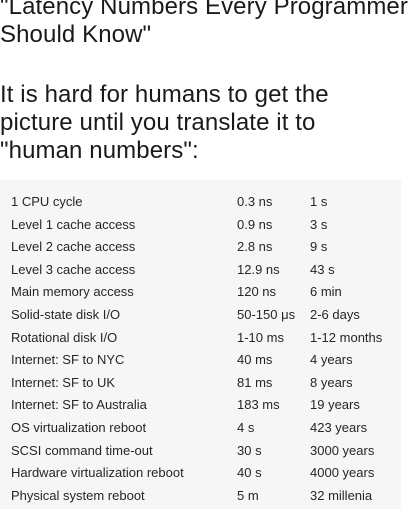 The image size is (408, 509). What do you see at coordinates (266, 314) in the screenshot?
I see `actual-latency-cell: 50-150 μs` at bounding box center [266, 314].